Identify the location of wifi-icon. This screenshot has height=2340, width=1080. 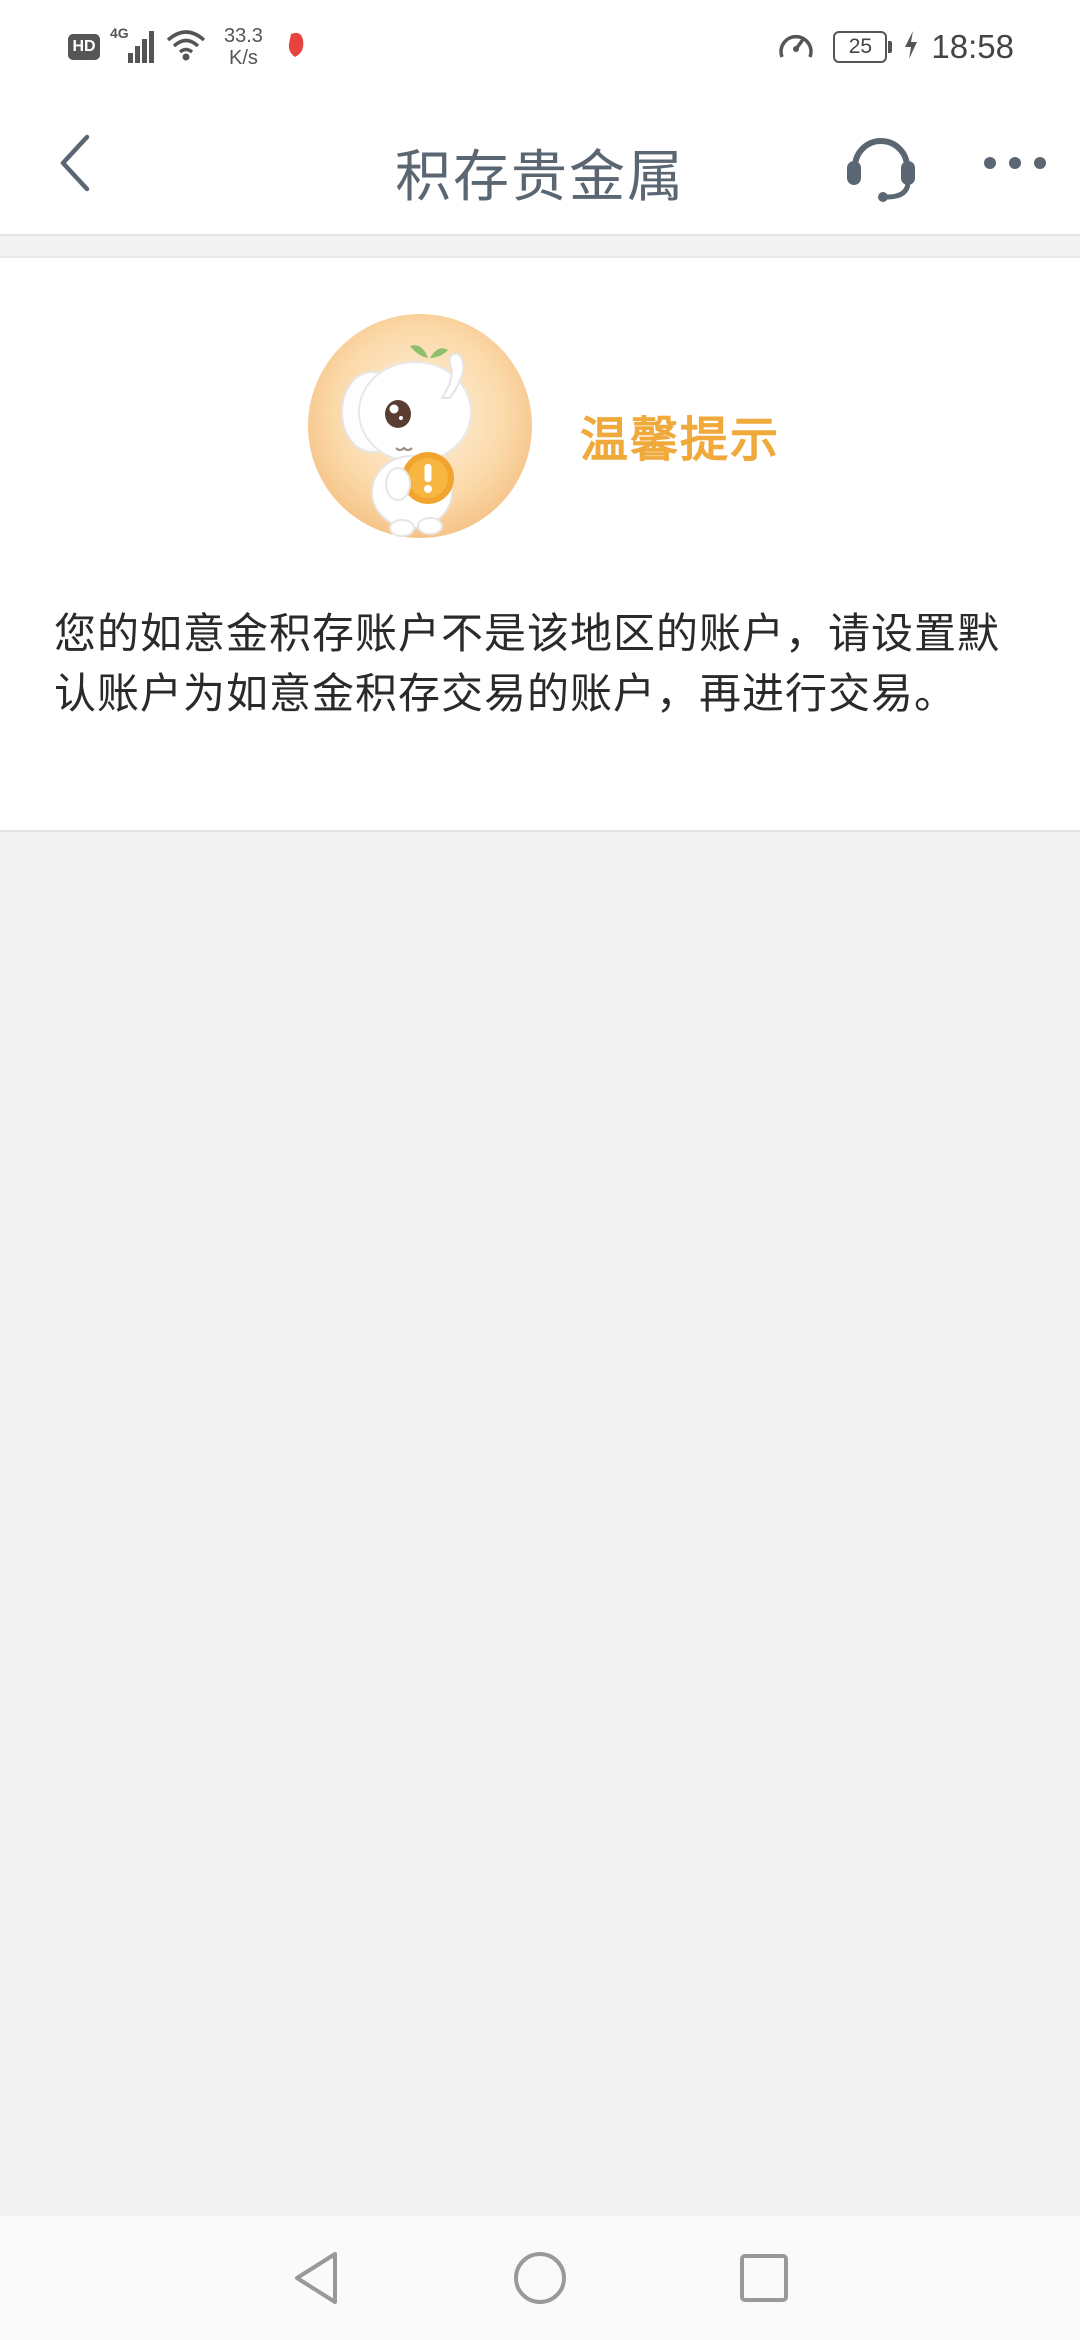
(186, 47).